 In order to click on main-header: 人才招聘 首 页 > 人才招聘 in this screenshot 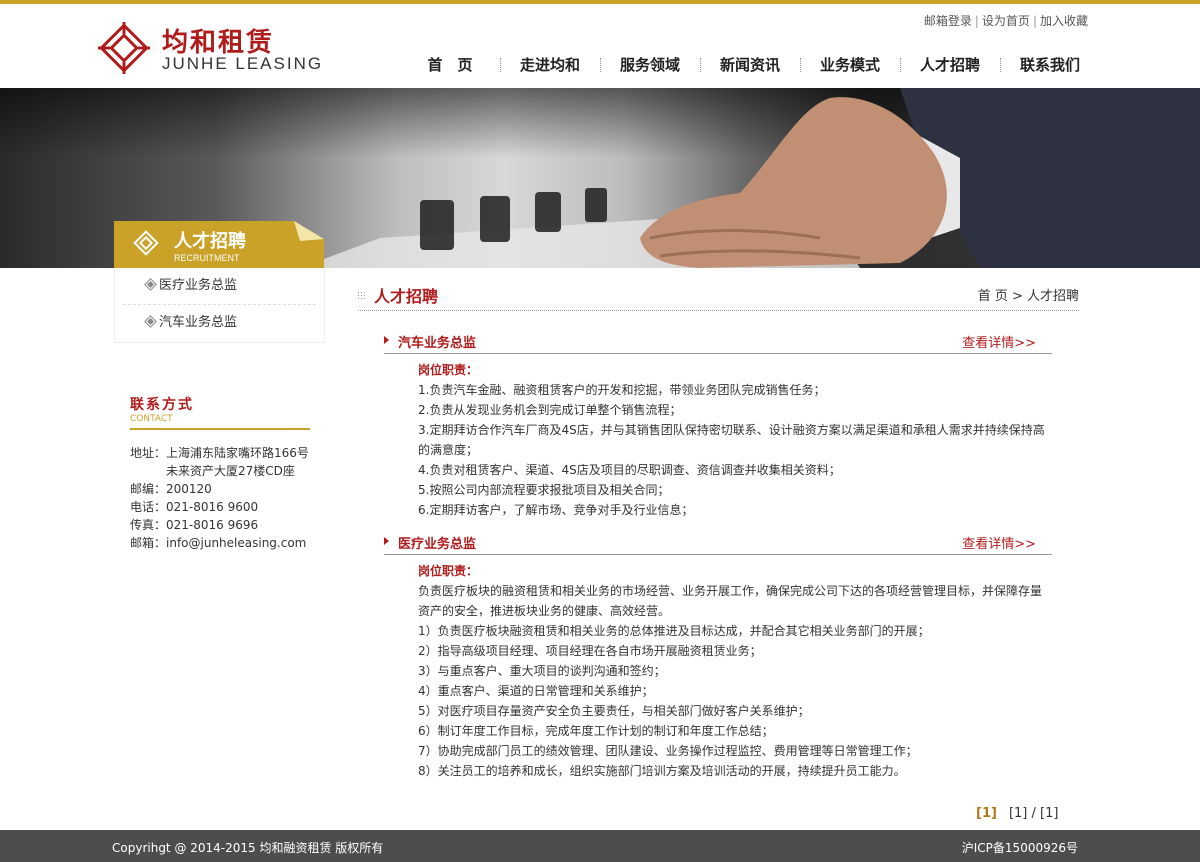, I will do `click(718, 297)`.